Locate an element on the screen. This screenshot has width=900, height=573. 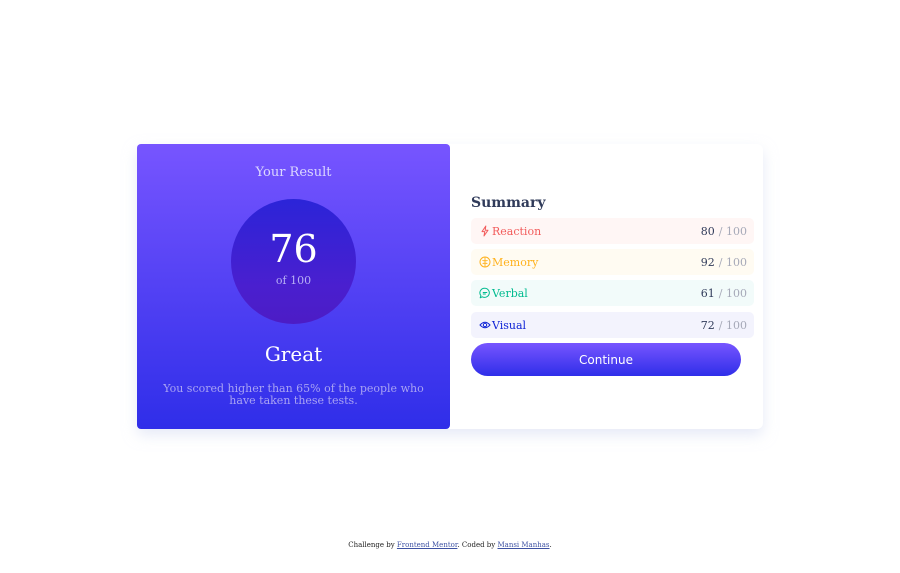
summary-row-score: 92 is located at coordinates (707, 262).